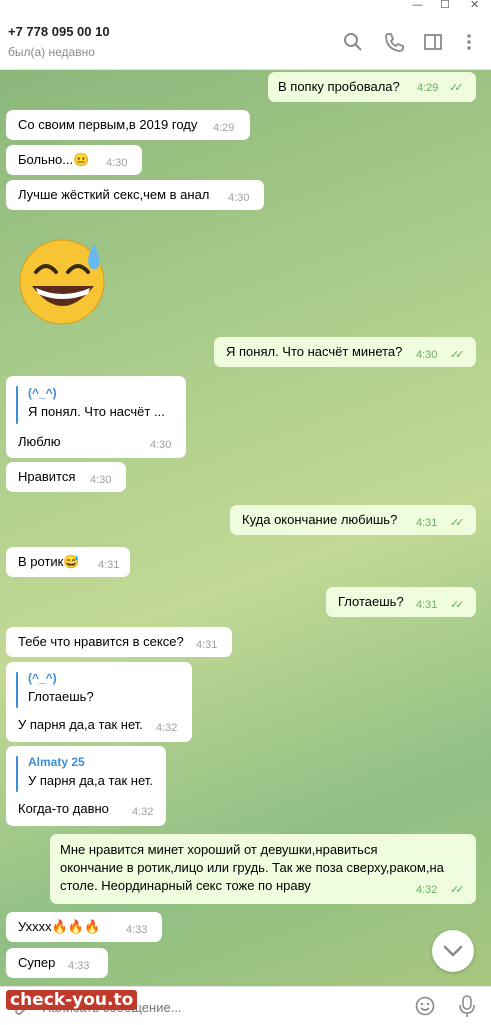  What do you see at coordinates (467, 1006) in the screenshot?
I see `microphone-icon` at bounding box center [467, 1006].